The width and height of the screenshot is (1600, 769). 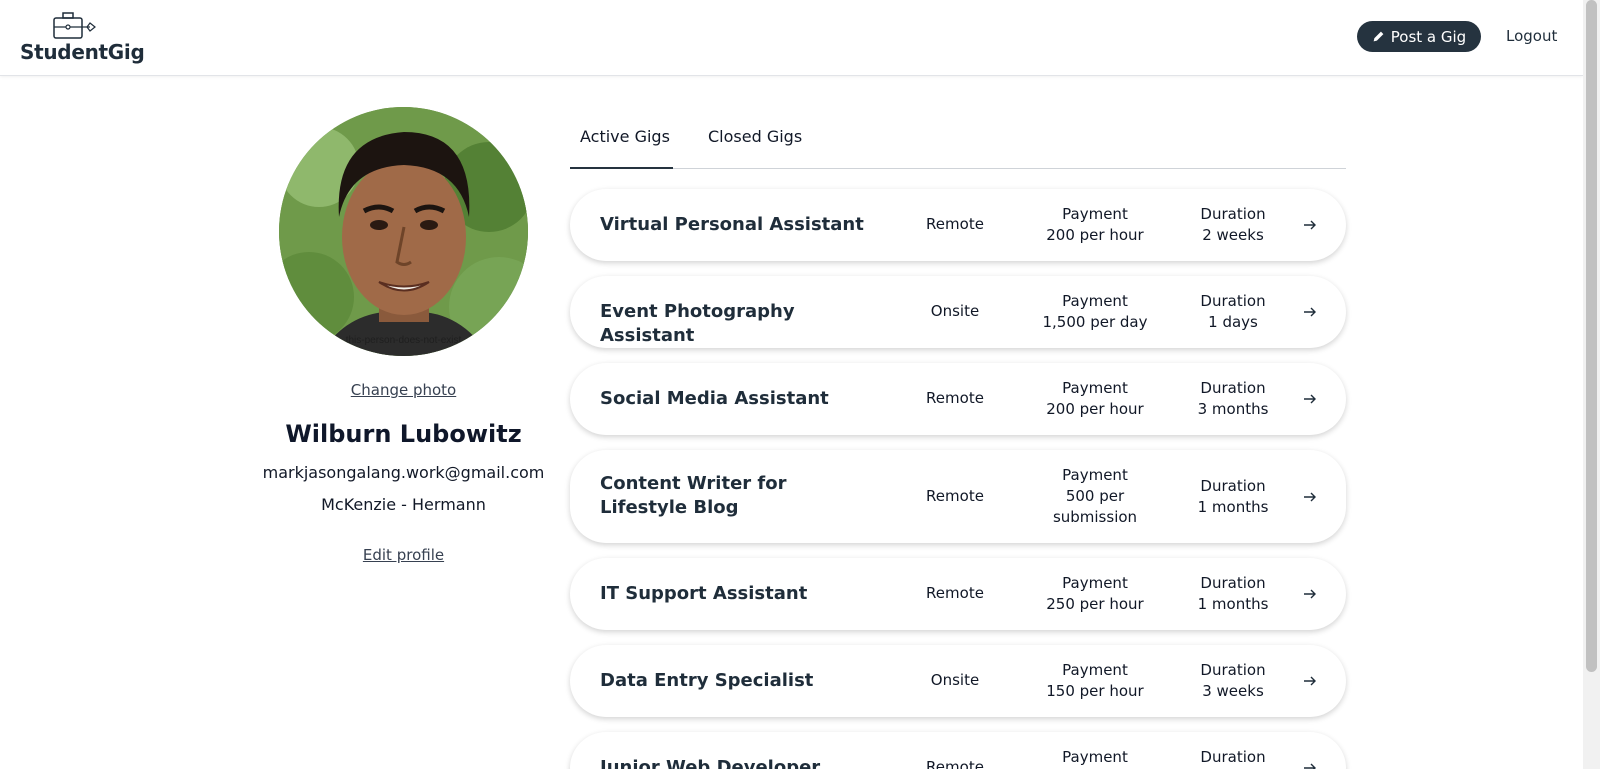 I want to click on scrollbar-thumb, so click(x=1591, y=336).